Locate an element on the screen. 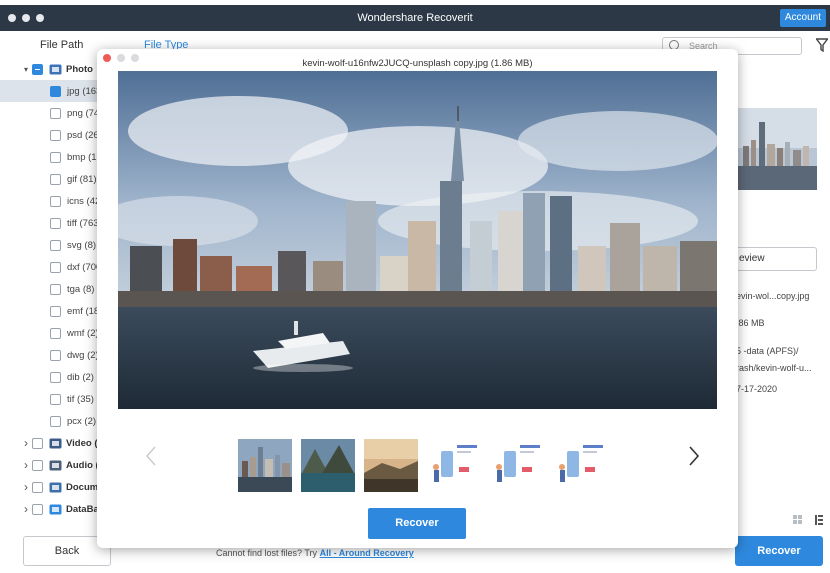  tree-item-label: tga (8) is located at coordinates (81, 289).